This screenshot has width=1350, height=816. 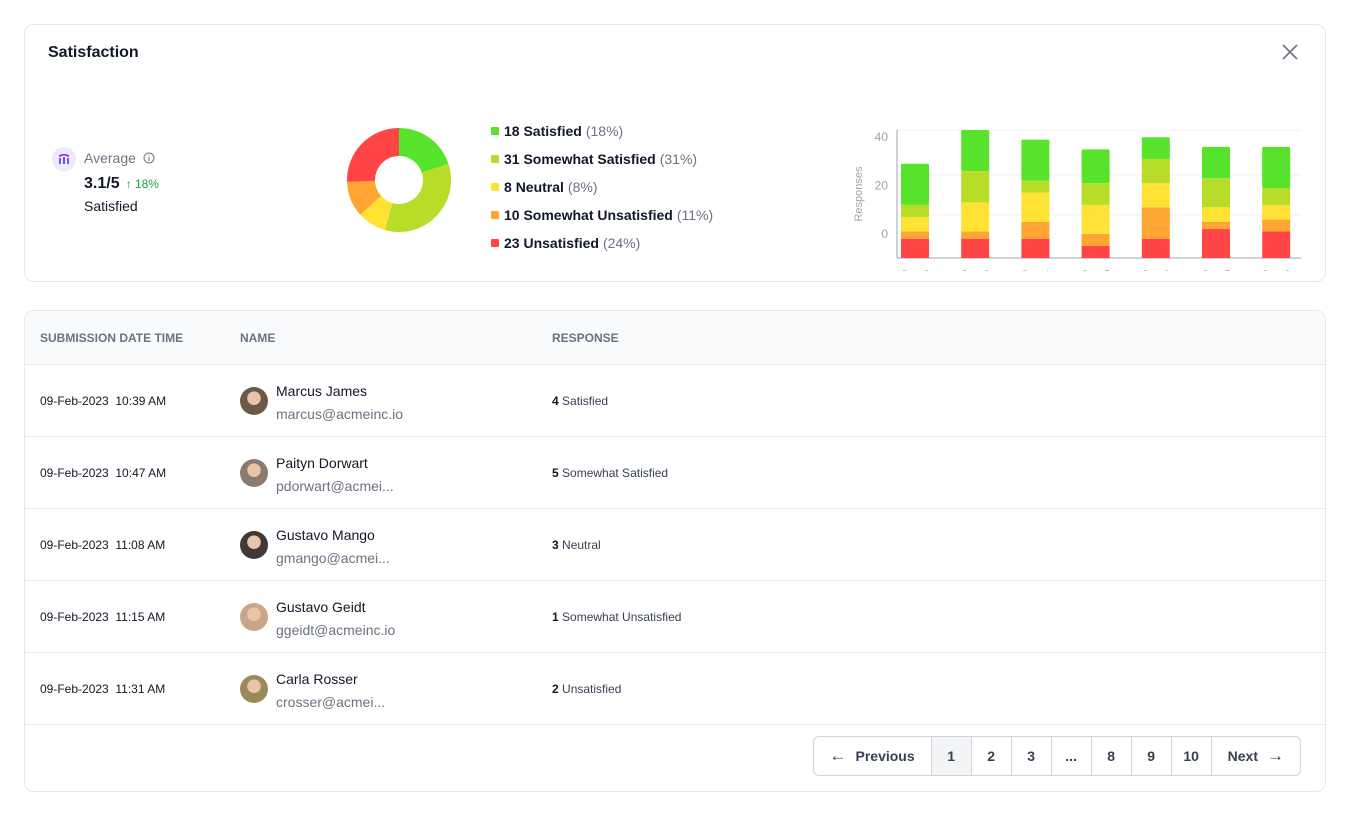 I want to click on legend-item: 23 Unsatisfied (24%), so click(x=602, y=243).